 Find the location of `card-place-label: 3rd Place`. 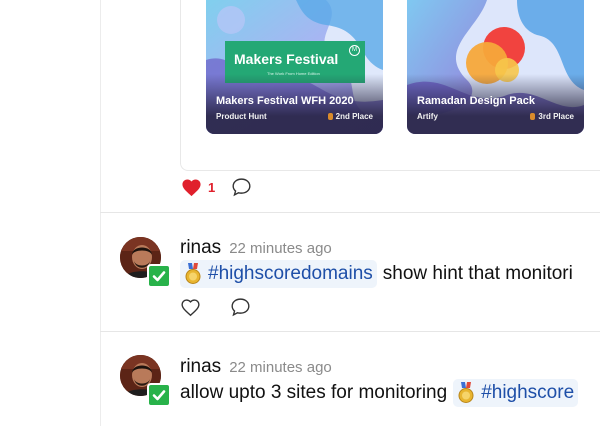

card-place-label: 3rd Place is located at coordinates (556, 116).